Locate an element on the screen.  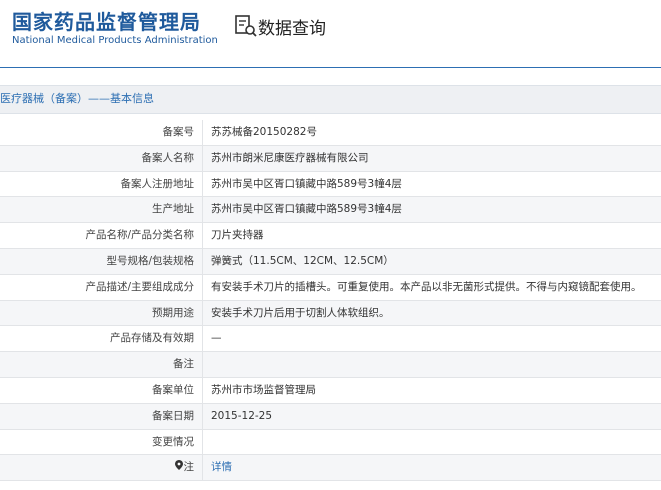
table-row: 产品存储及有效期 — is located at coordinates (330, 339).